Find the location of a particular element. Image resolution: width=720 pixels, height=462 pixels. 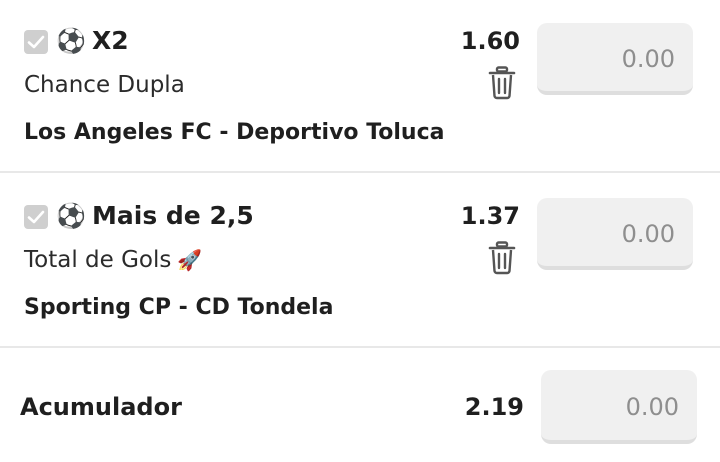

market-name: Total de Gols 🚀 is located at coordinates (113, 260).